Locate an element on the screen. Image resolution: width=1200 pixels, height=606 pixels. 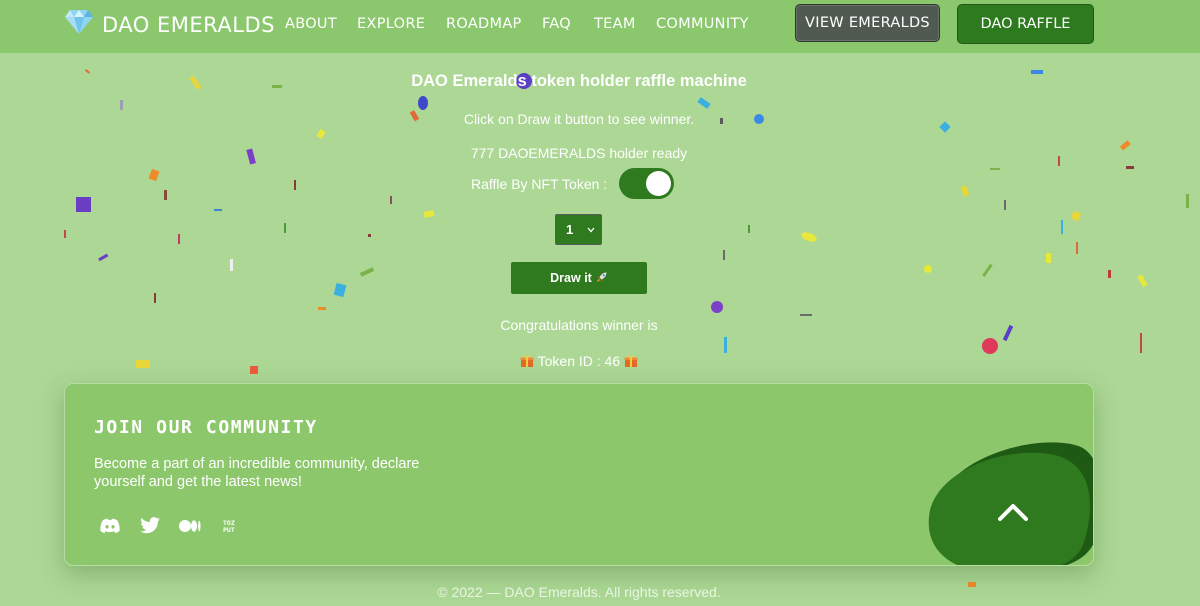
rocket-icon is located at coordinates (602, 278).